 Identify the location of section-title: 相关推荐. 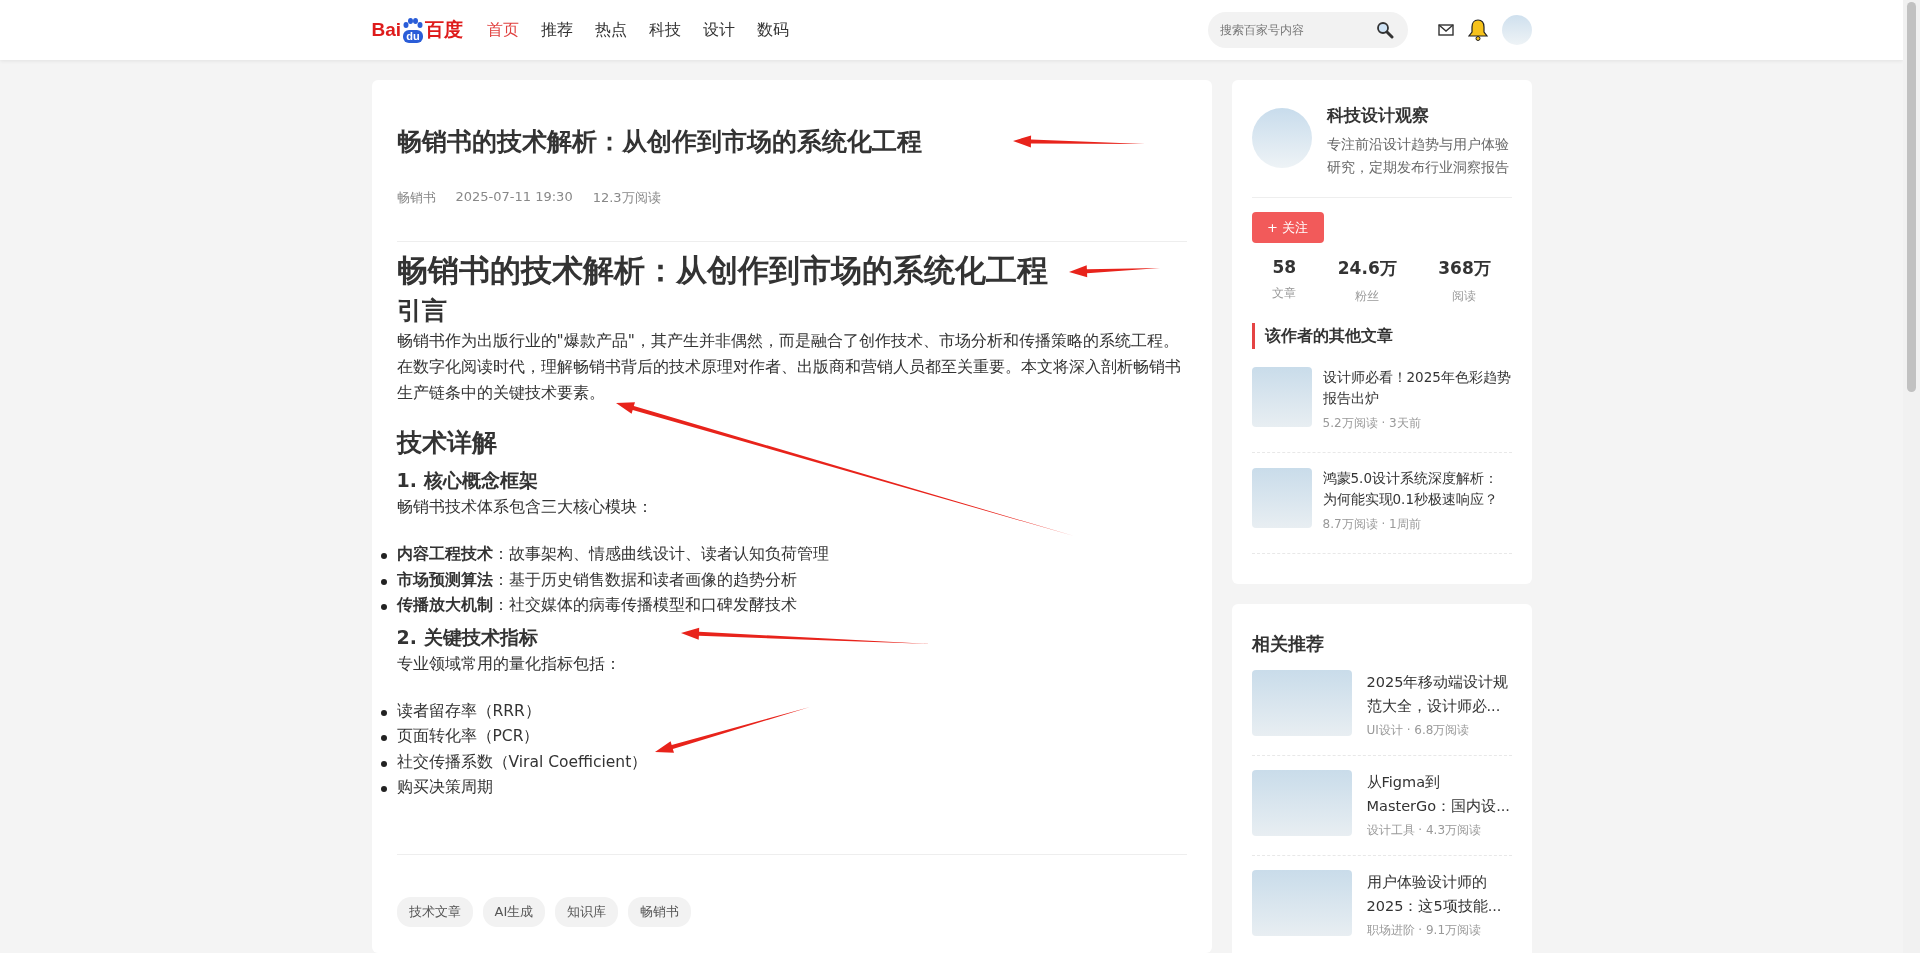
(1288, 644).